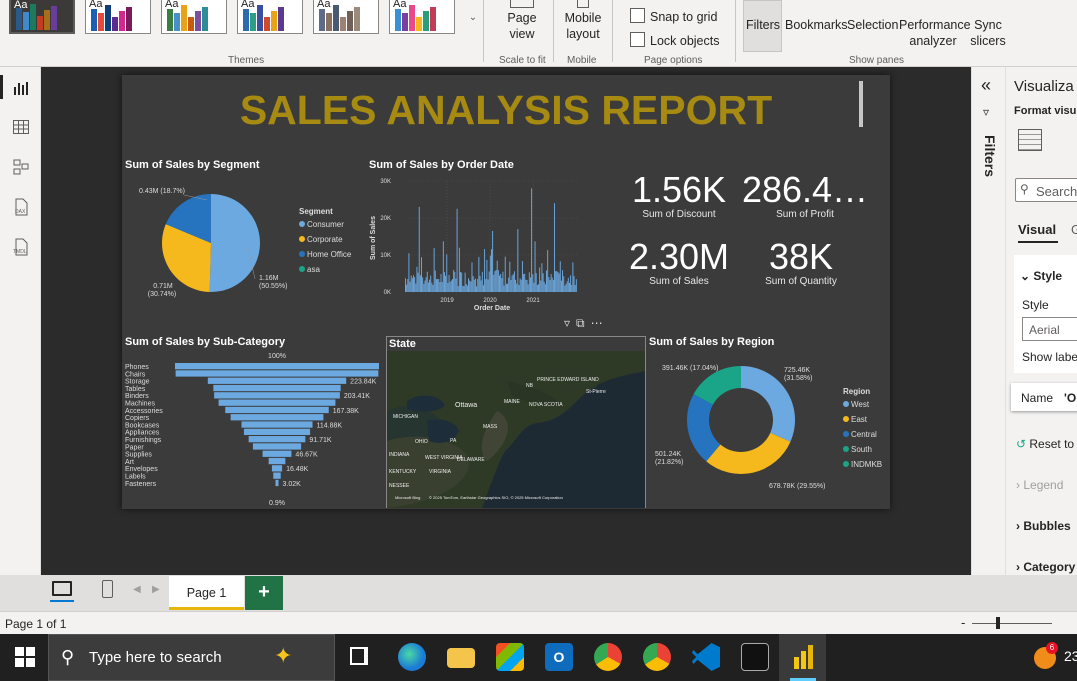 This screenshot has width=1077, height=681. I want to click on legend-item-south: South, so click(862, 449).